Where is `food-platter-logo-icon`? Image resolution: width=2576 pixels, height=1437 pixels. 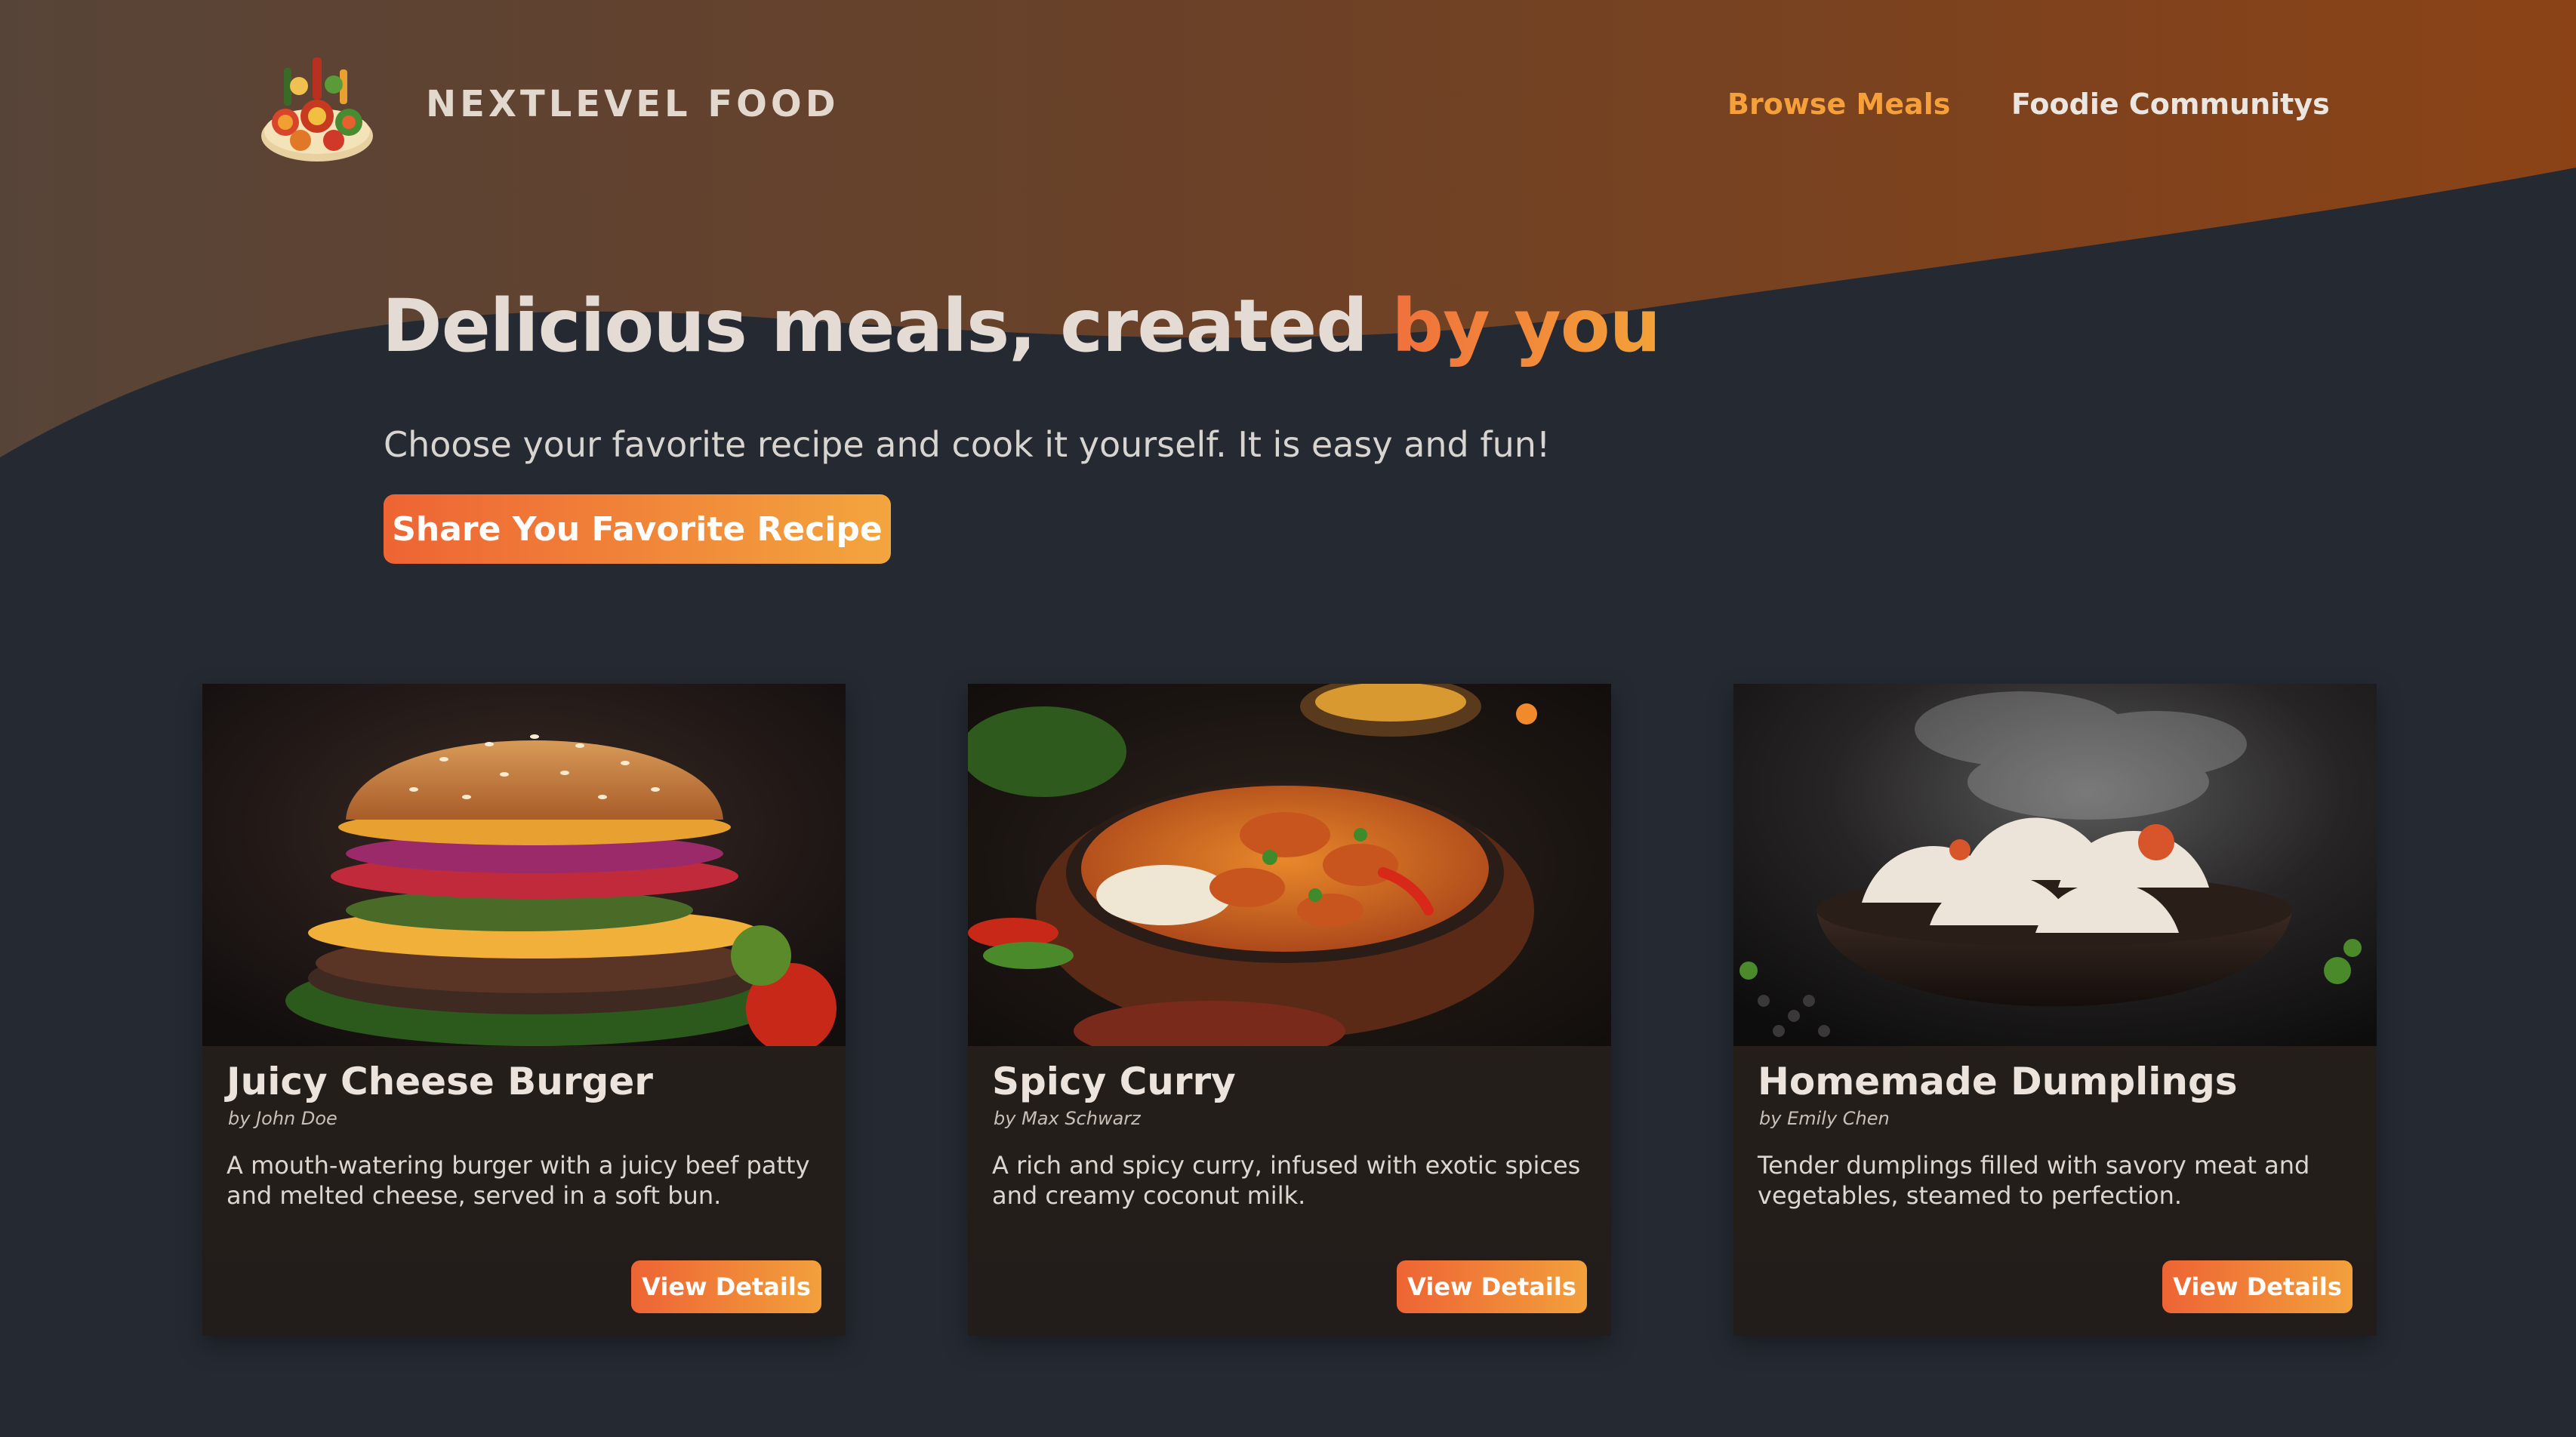
food-platter-logo-icon is located at coordinates (317, 107).